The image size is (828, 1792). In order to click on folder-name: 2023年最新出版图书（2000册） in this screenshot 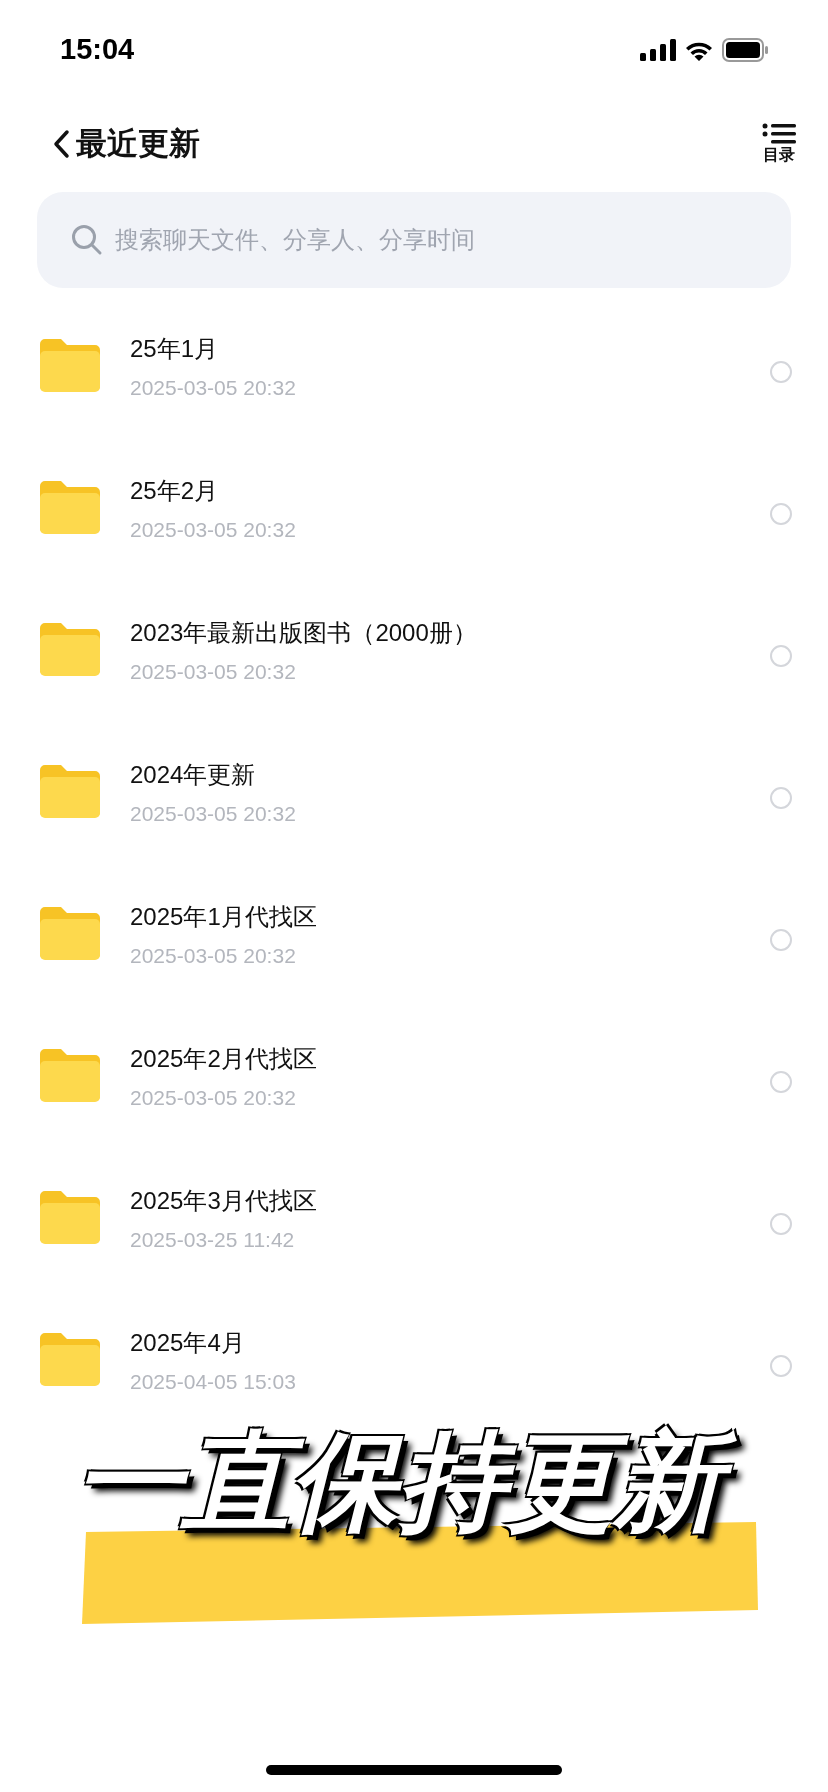, I will do `click(304, 633)`.